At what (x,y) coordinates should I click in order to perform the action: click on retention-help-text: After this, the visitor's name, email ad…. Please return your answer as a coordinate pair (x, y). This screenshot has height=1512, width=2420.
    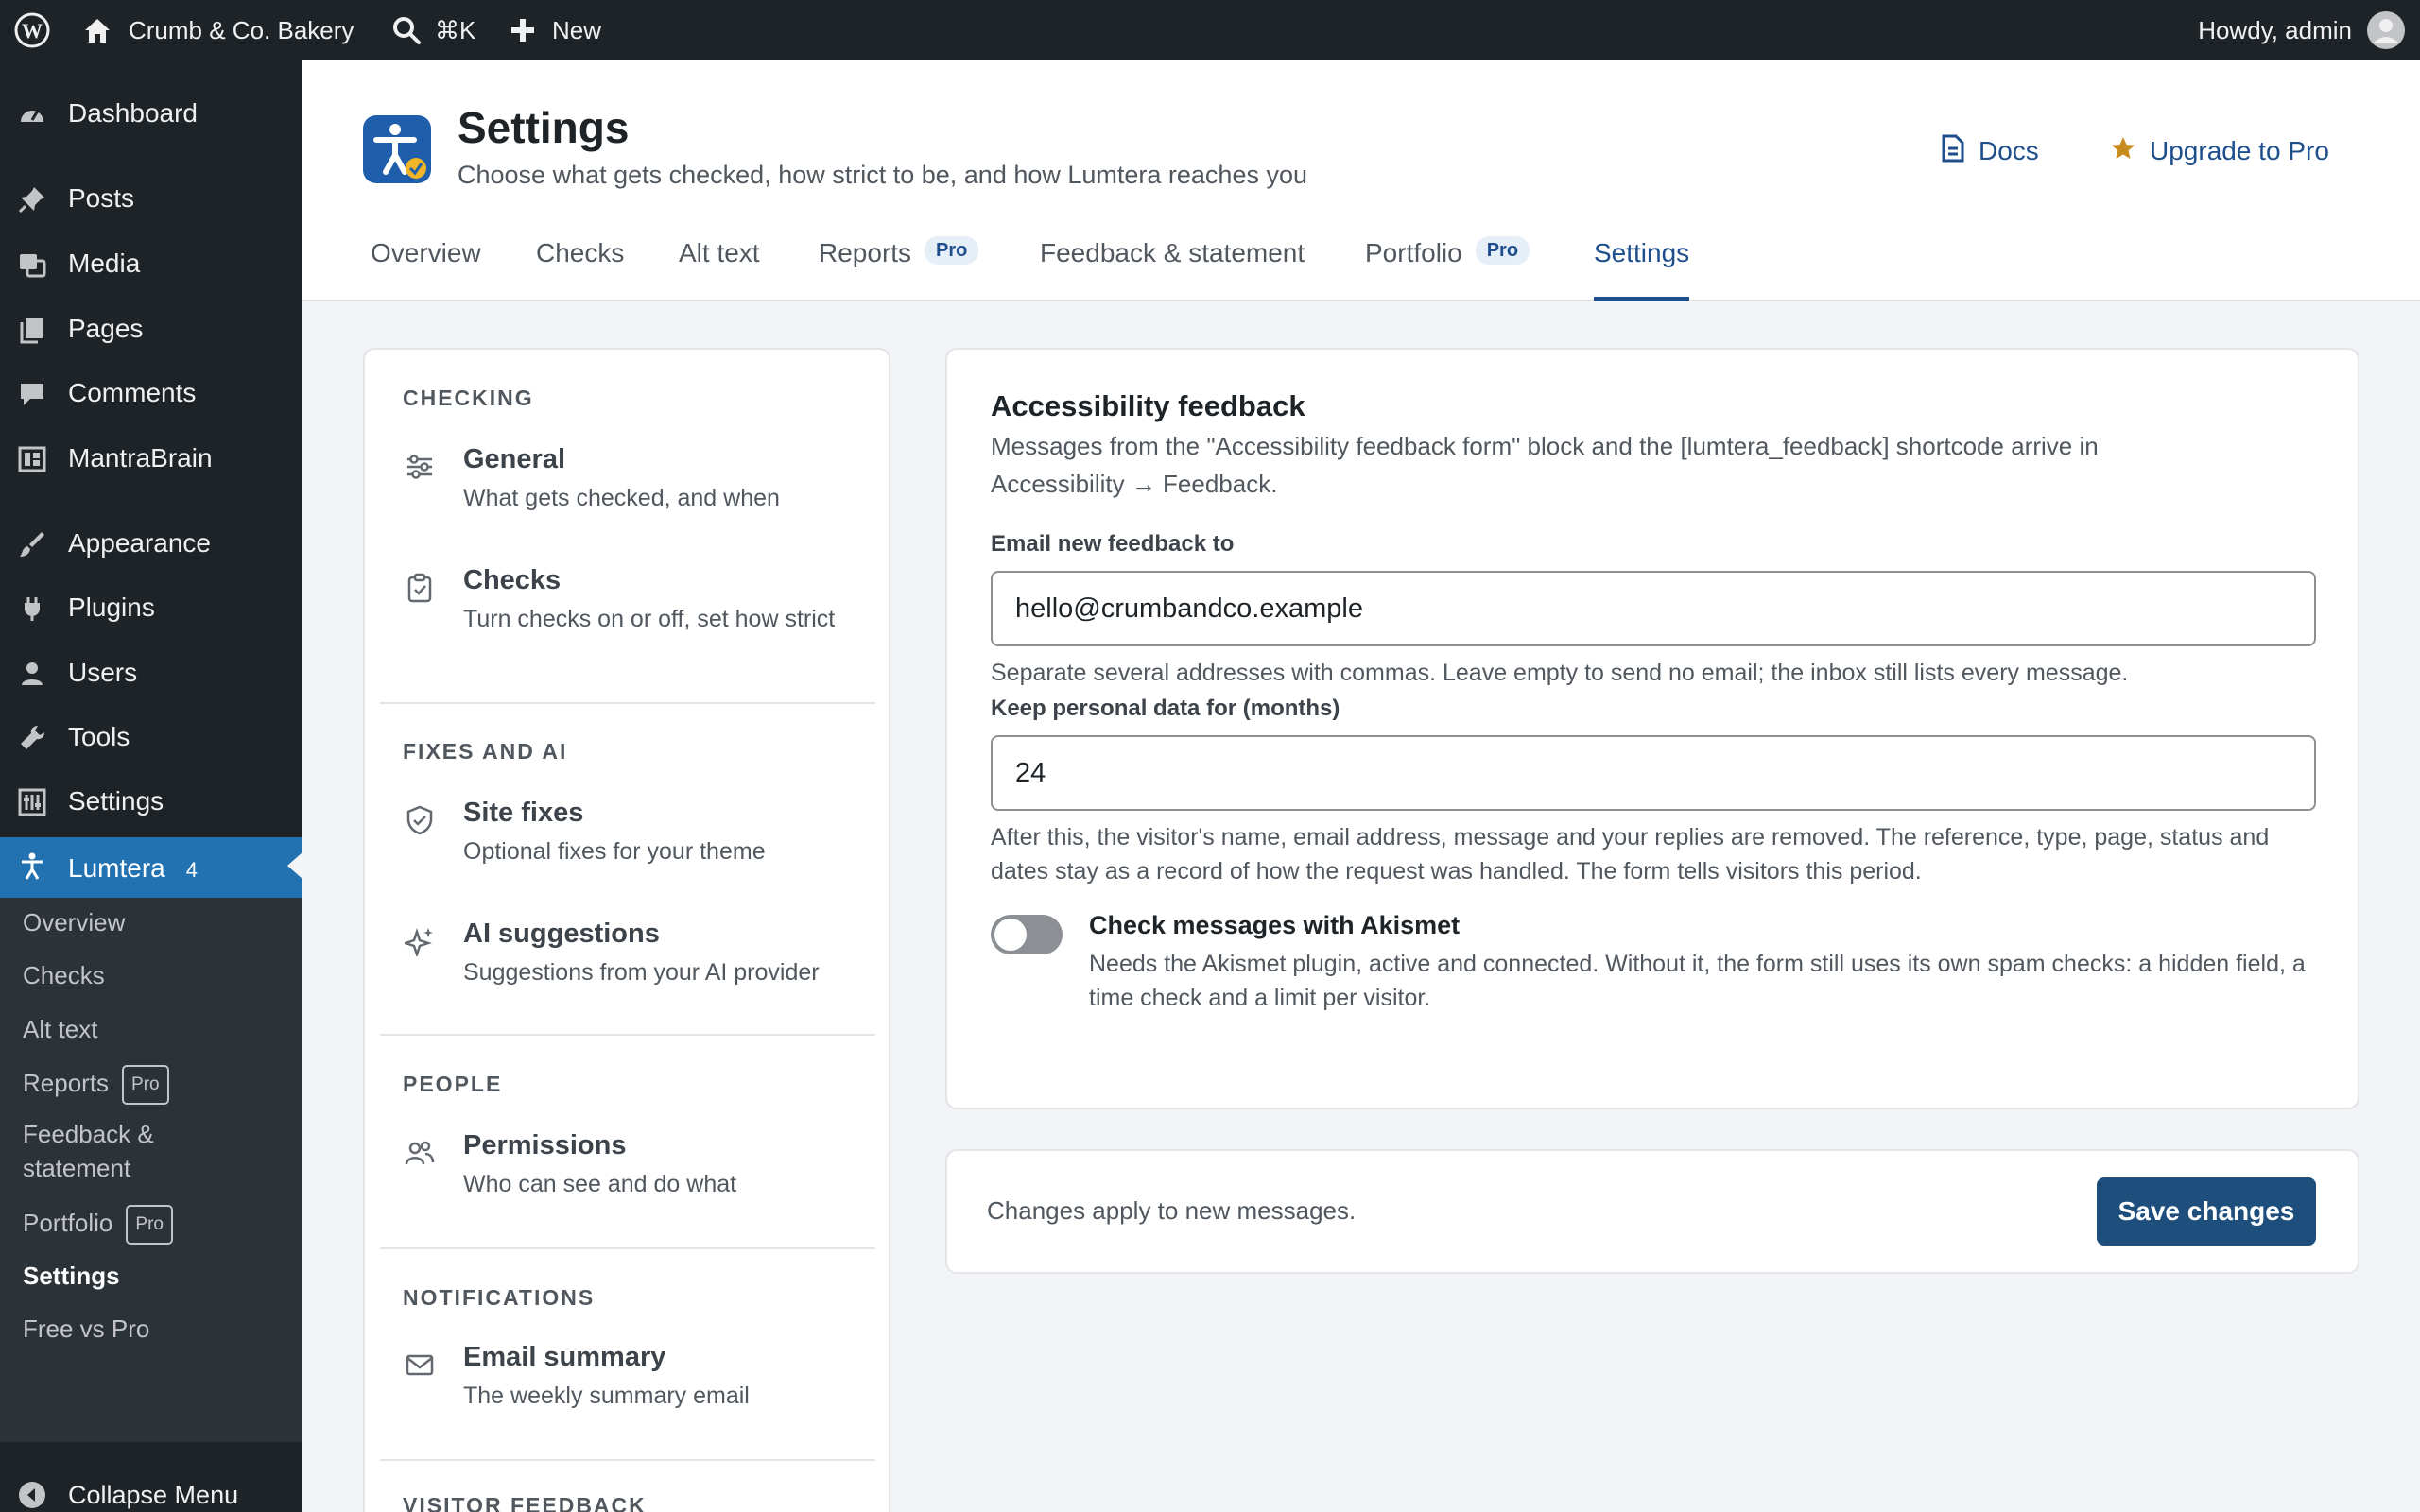
    Looking at the image, I should click on (1630, 854).